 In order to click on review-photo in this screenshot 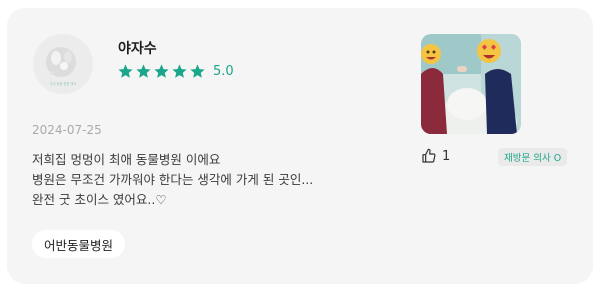, I will do `click(471, 84)`.